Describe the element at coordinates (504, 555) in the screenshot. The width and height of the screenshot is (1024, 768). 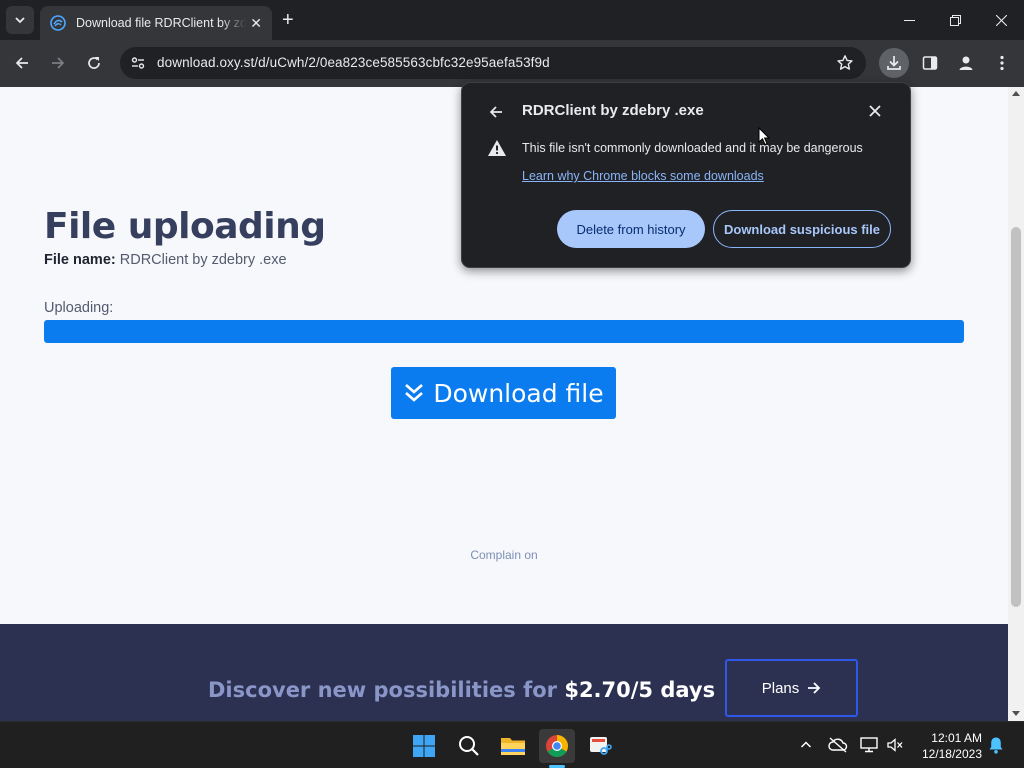
I see `complain-link: Complain on` at that location.